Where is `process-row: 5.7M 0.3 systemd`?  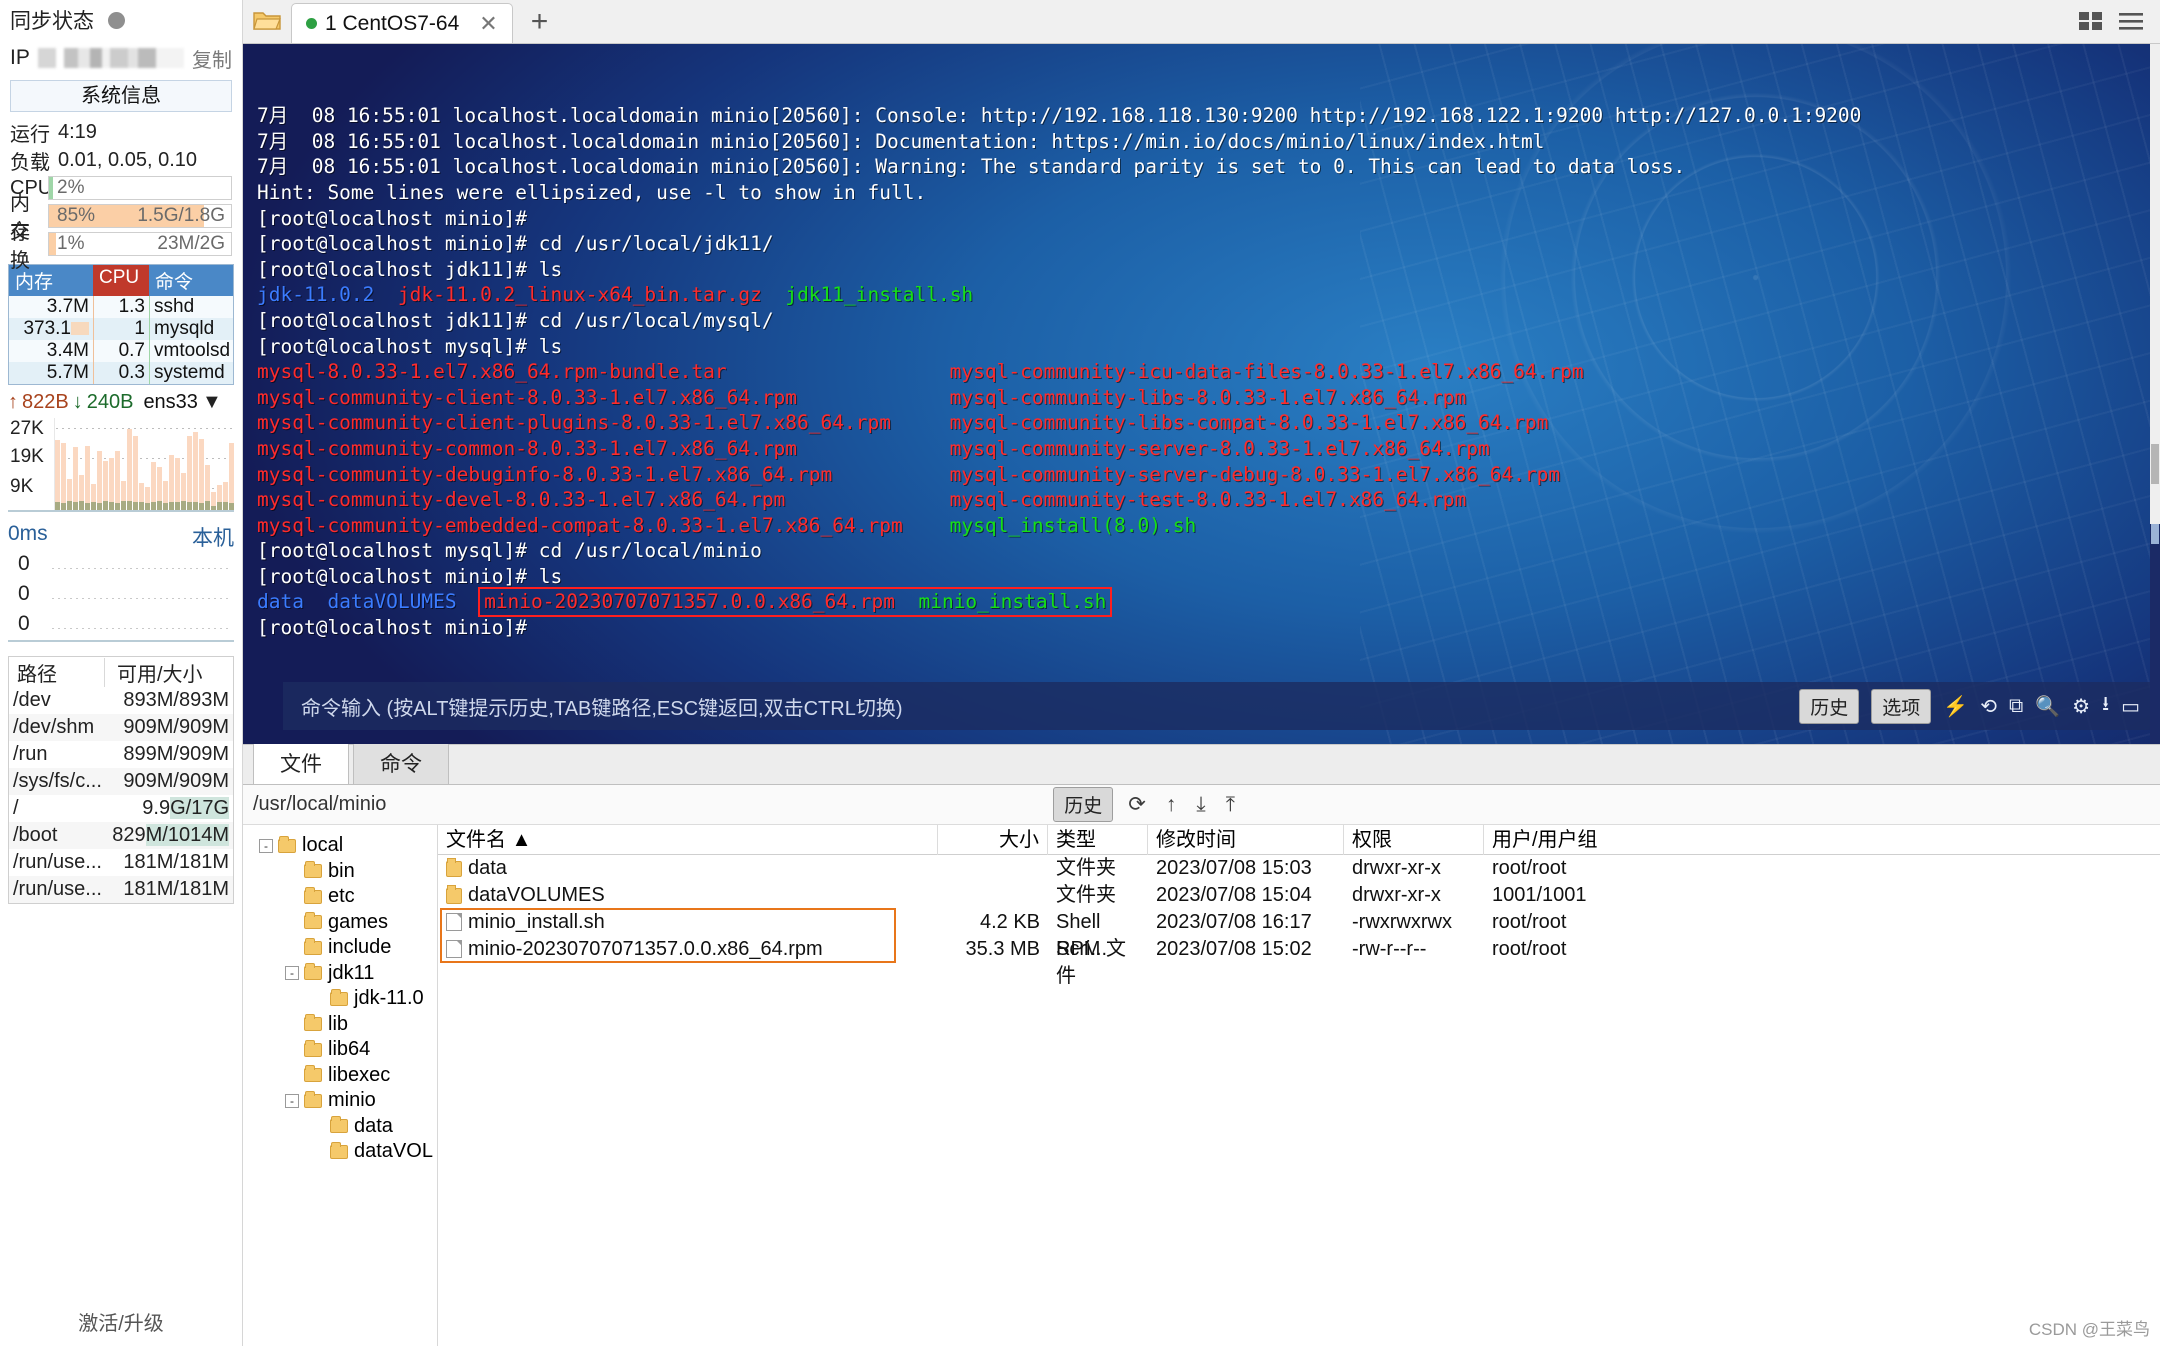
process-row: 5.7M 0.3 systemd is located at coordinates (121, 373).